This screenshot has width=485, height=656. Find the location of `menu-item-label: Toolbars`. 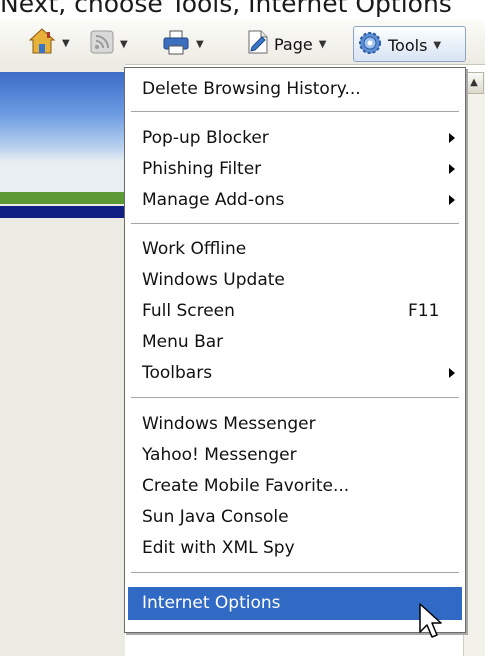

menu-item-label: Toolbars is located at coordinates (177, 373).